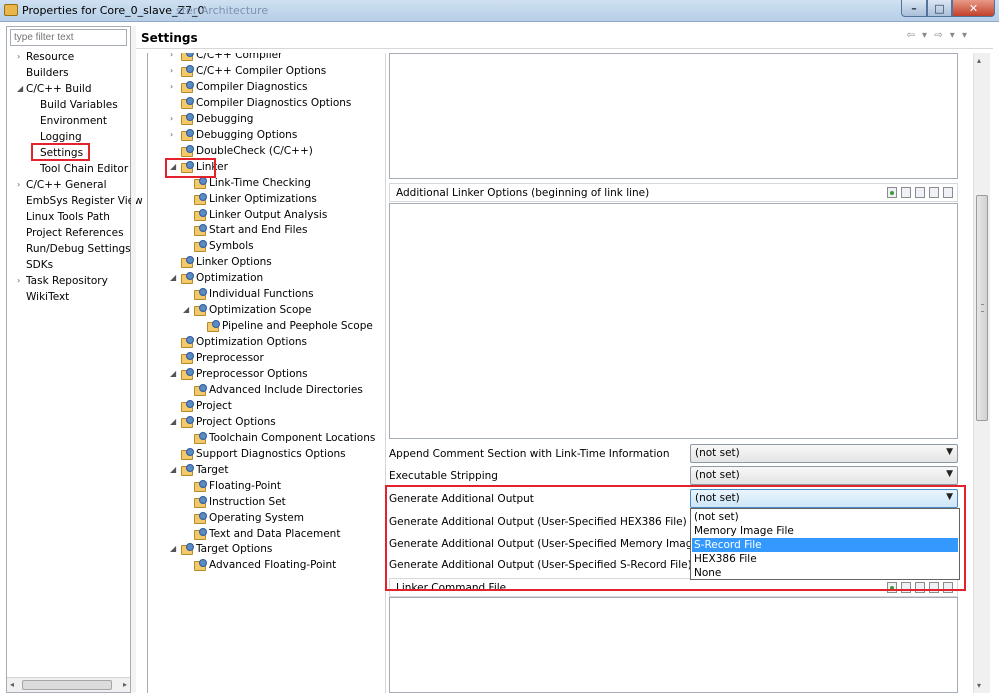 The width and height of the screenshot is (999, 697). I want to click on linker-command-file-list, so click(673, 645).